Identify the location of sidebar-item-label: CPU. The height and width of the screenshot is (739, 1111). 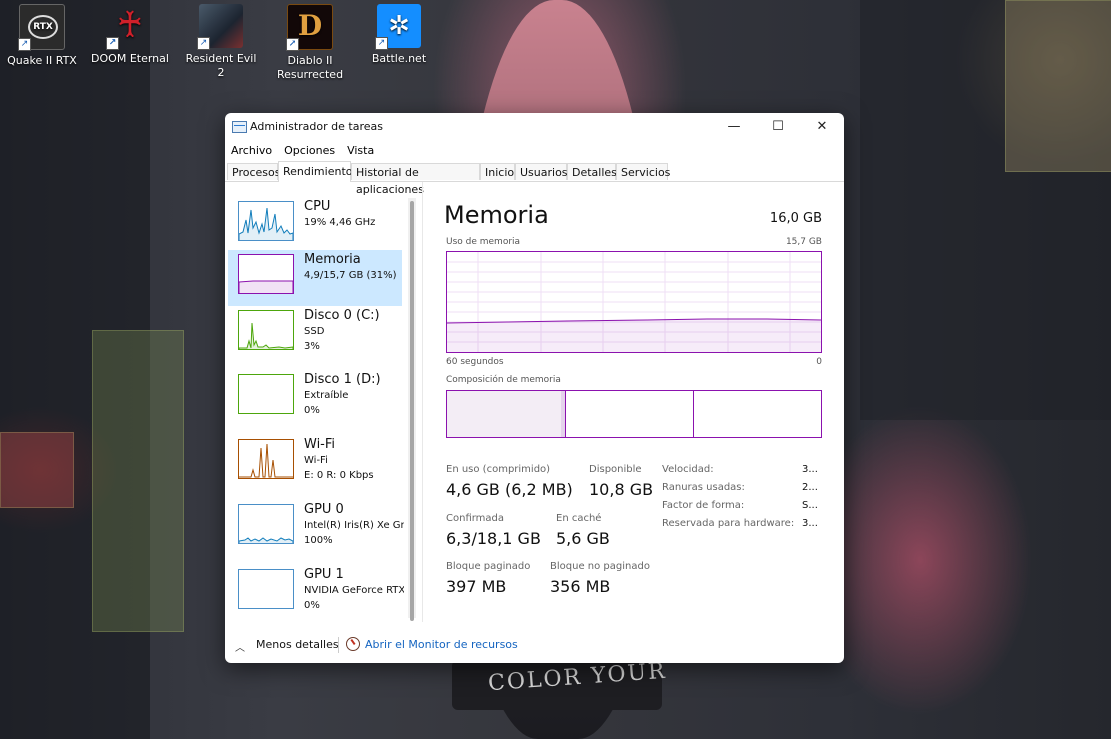
(317, 206).